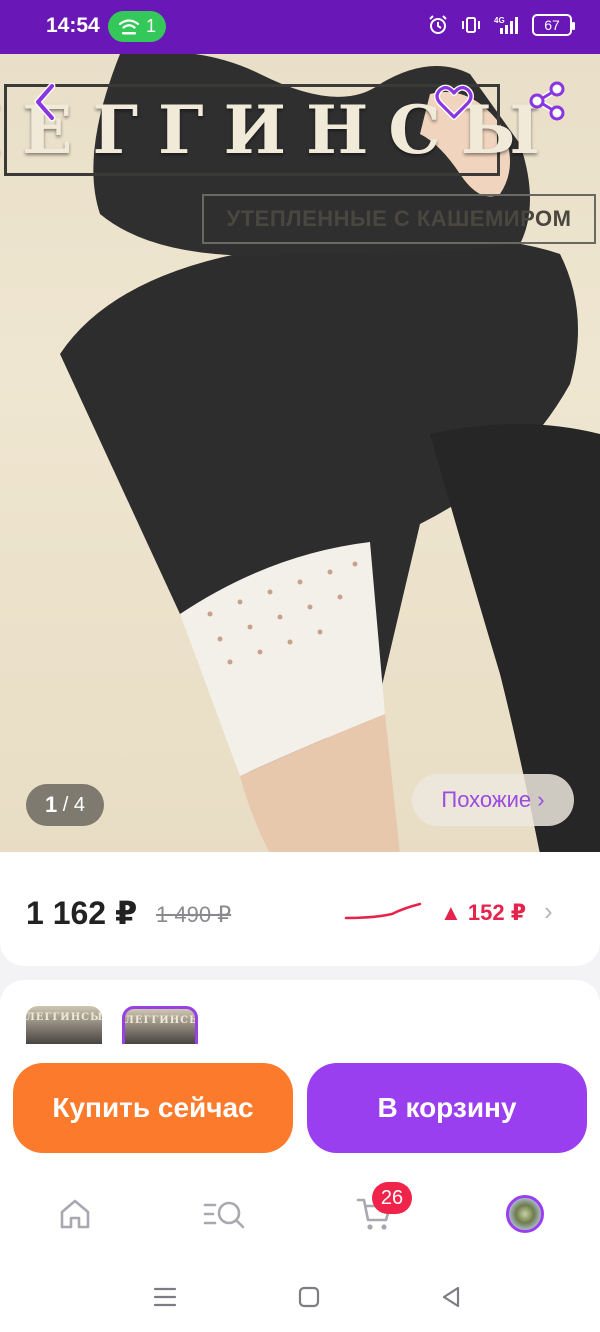 This screenshot has height=1332, width=600. Describe the element at coordinates (383, 911) in the screenshot. I see `price-history-graph` at that location.